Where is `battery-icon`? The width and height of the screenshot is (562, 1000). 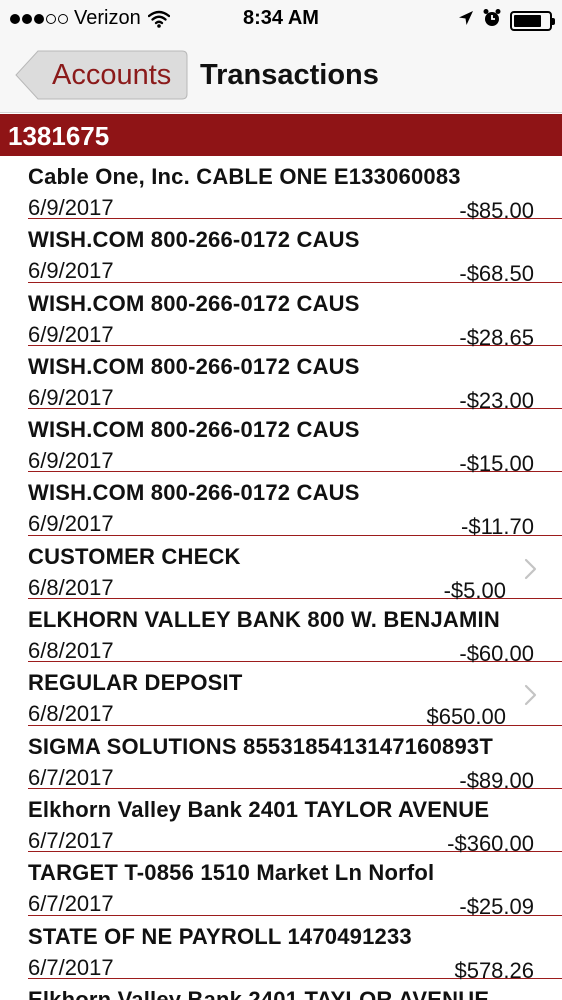
battery-icon is located at coordinates (532, 20).